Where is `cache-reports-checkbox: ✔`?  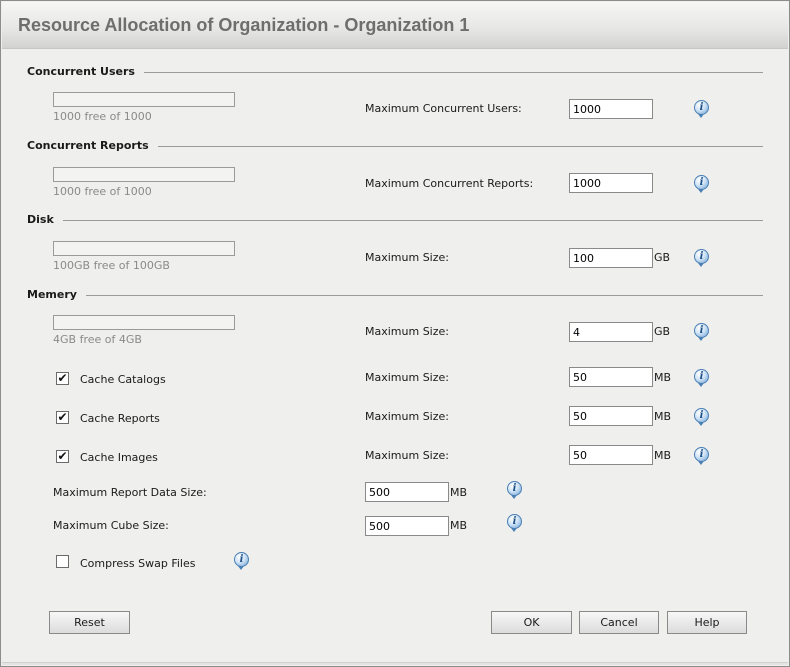 cache-reports-checkbox: ✔ is located at coordinates (62, 417).